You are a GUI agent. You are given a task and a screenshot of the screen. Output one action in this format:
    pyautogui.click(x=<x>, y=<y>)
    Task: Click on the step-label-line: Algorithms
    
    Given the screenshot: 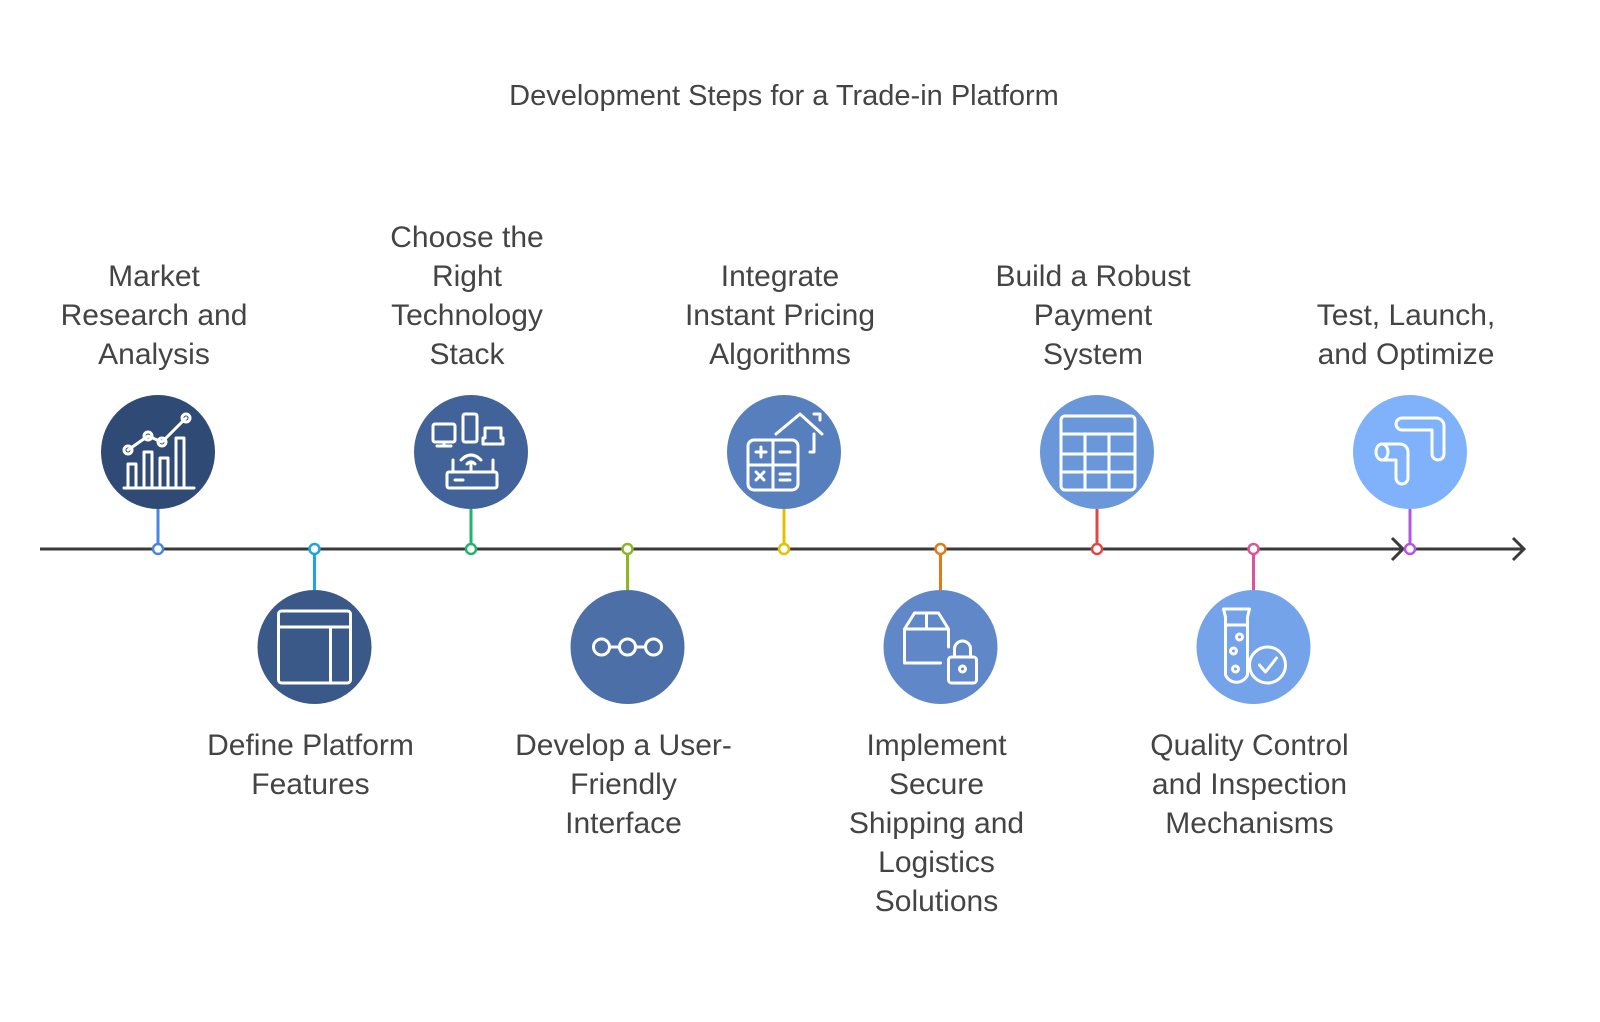 What is the action you would take?
    pyautogui.click(x=780, y=354)
    